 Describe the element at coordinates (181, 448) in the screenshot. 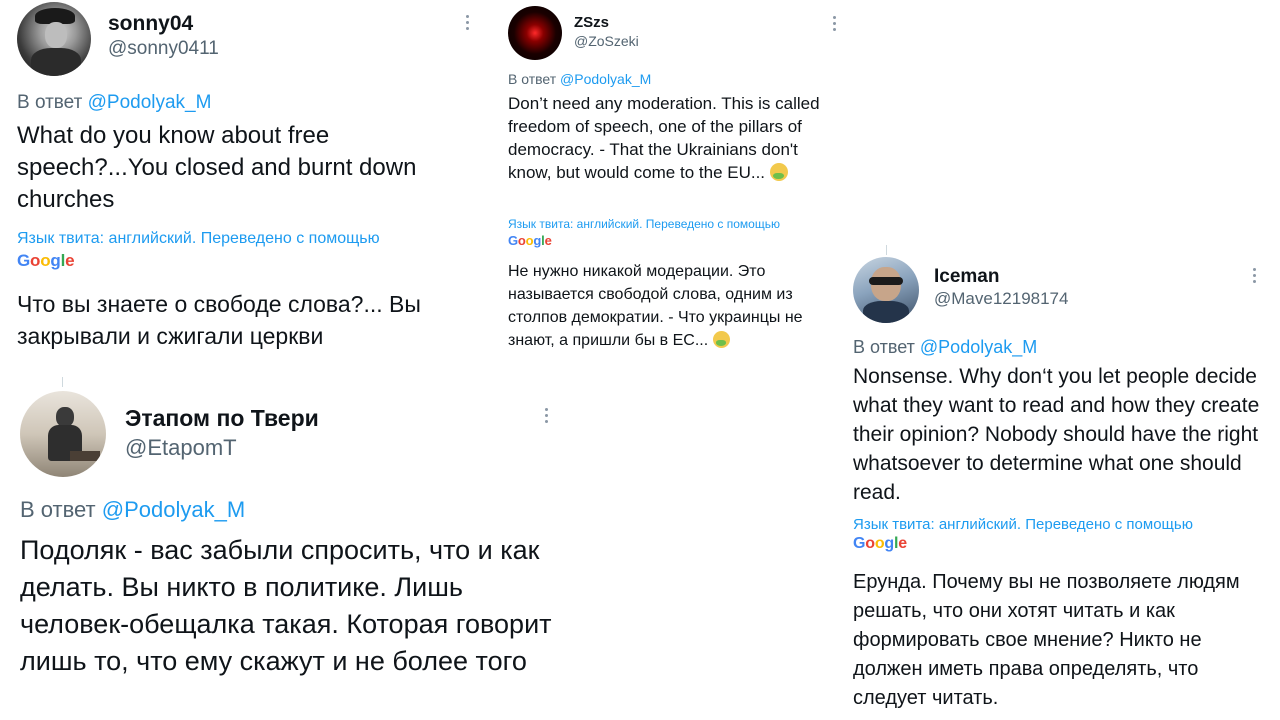

I see `user-handle: @EtapomT` at that location.